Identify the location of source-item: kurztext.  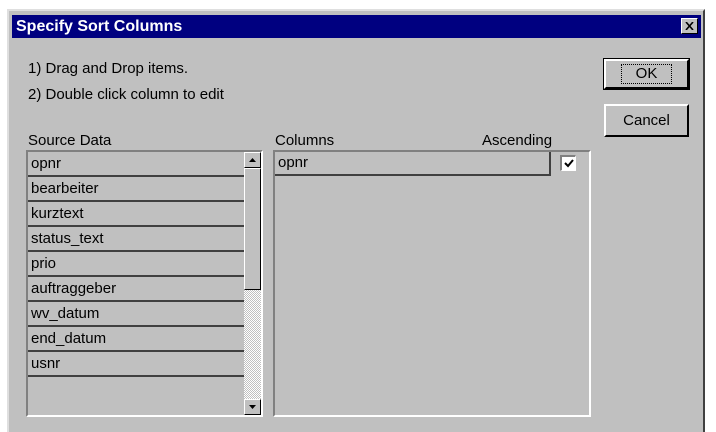
(136, 214).